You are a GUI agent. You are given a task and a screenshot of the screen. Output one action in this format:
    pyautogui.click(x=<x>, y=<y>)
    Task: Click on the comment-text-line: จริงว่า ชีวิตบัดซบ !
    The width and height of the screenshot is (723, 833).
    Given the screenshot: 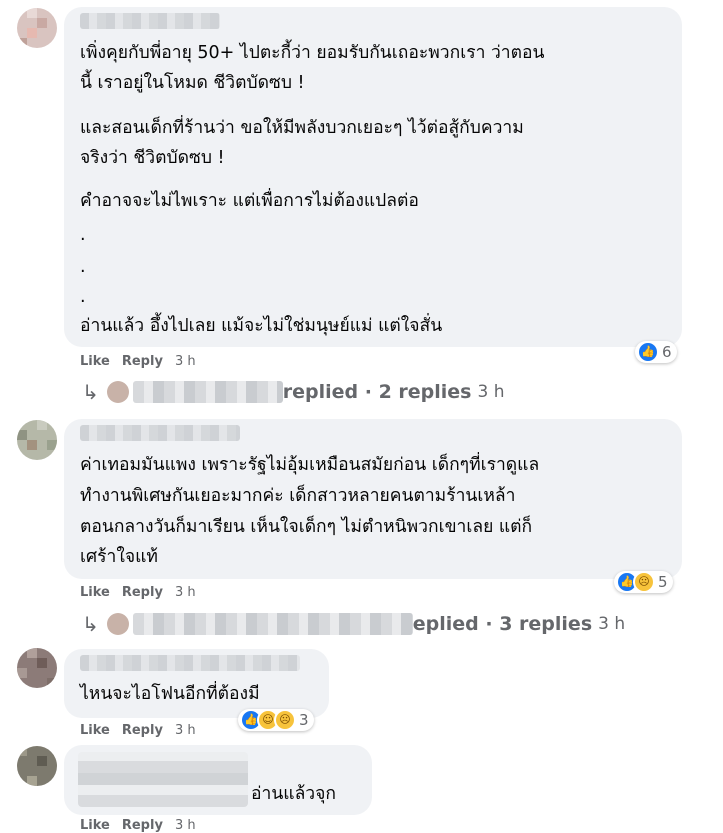 What is the action you would take?
    pyautogui.click(x=152, y=158)
    